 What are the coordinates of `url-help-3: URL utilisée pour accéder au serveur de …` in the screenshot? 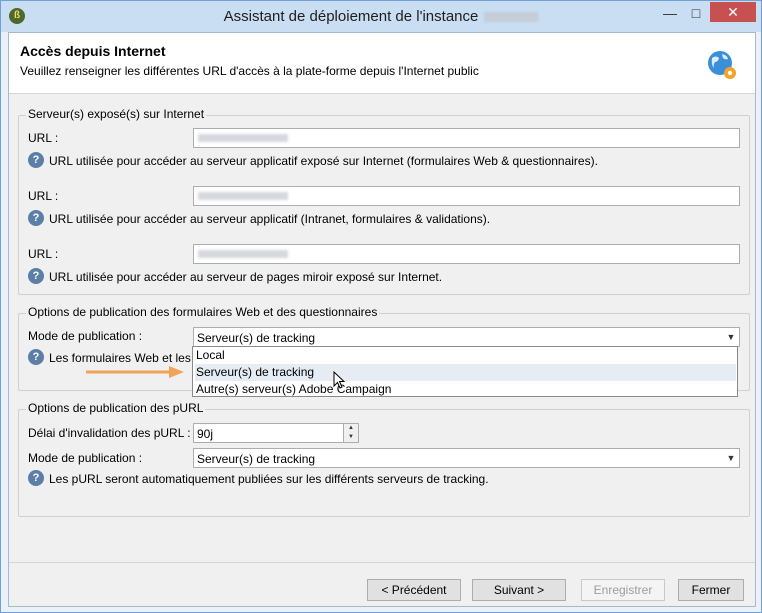 It's located at (246, 277).